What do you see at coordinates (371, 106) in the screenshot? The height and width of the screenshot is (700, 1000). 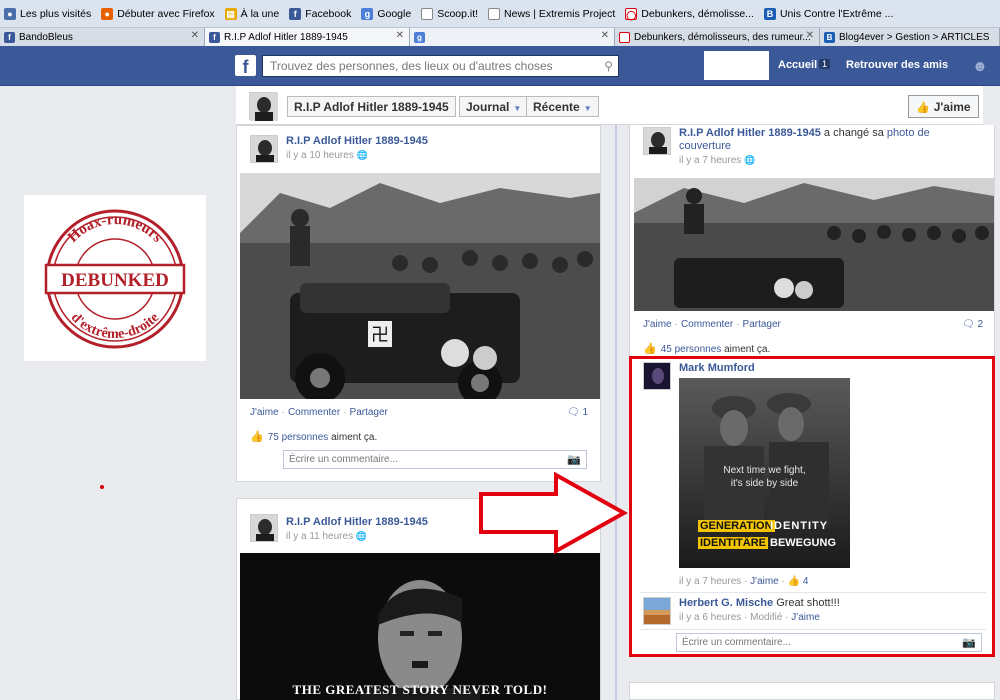 I see `page-title: R.I.P Adlof Hitler 1889-1945` at bounding box center [371, 106].